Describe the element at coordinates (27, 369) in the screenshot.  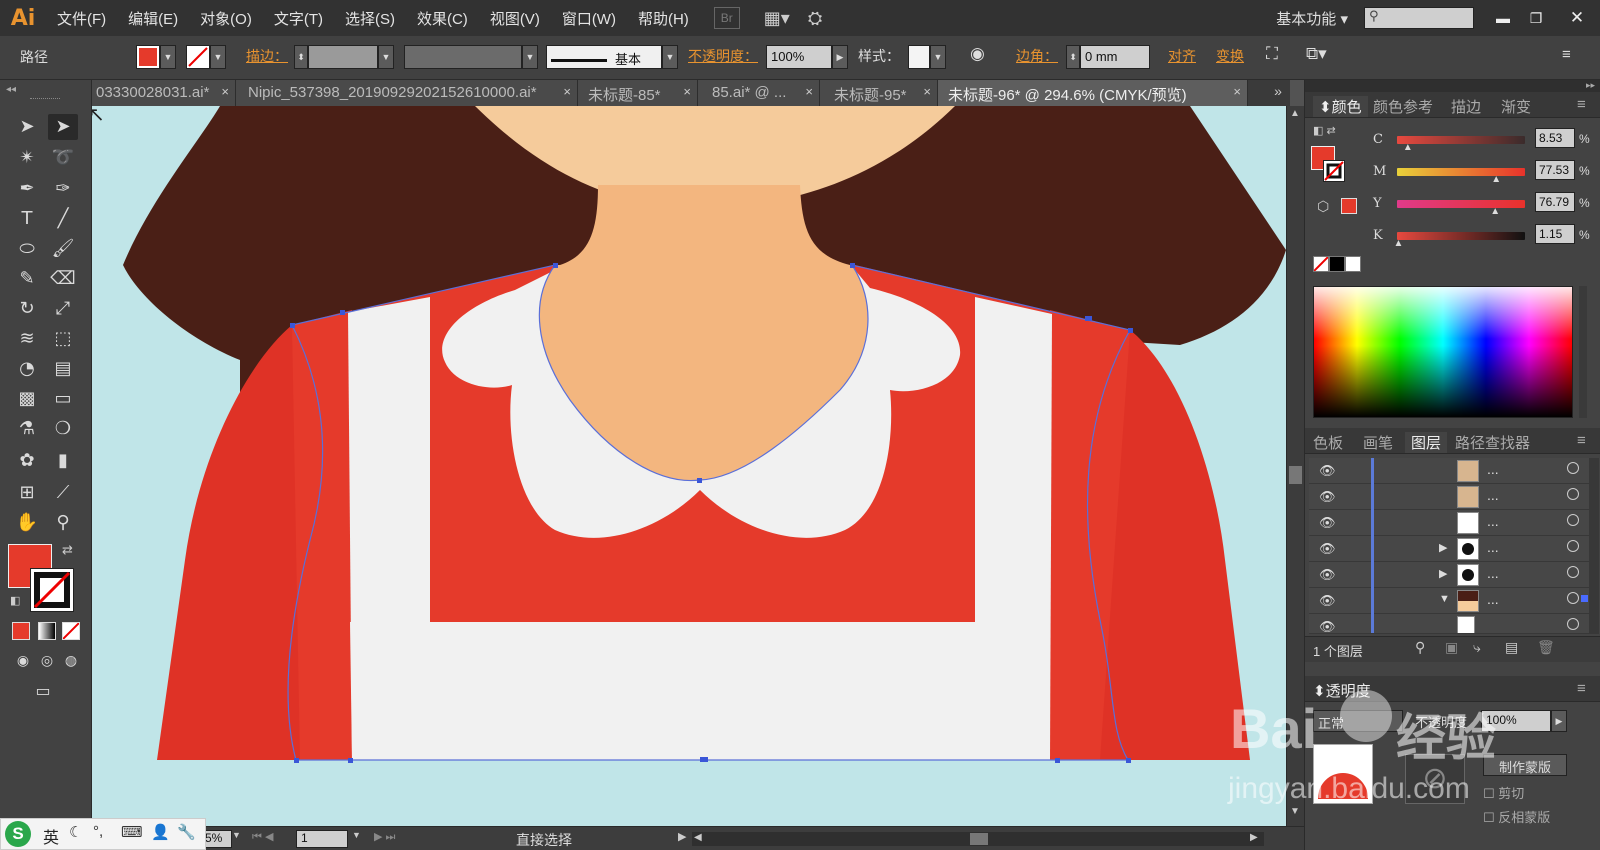
I see `shape-builder-tool-icon: ◔` at that location.